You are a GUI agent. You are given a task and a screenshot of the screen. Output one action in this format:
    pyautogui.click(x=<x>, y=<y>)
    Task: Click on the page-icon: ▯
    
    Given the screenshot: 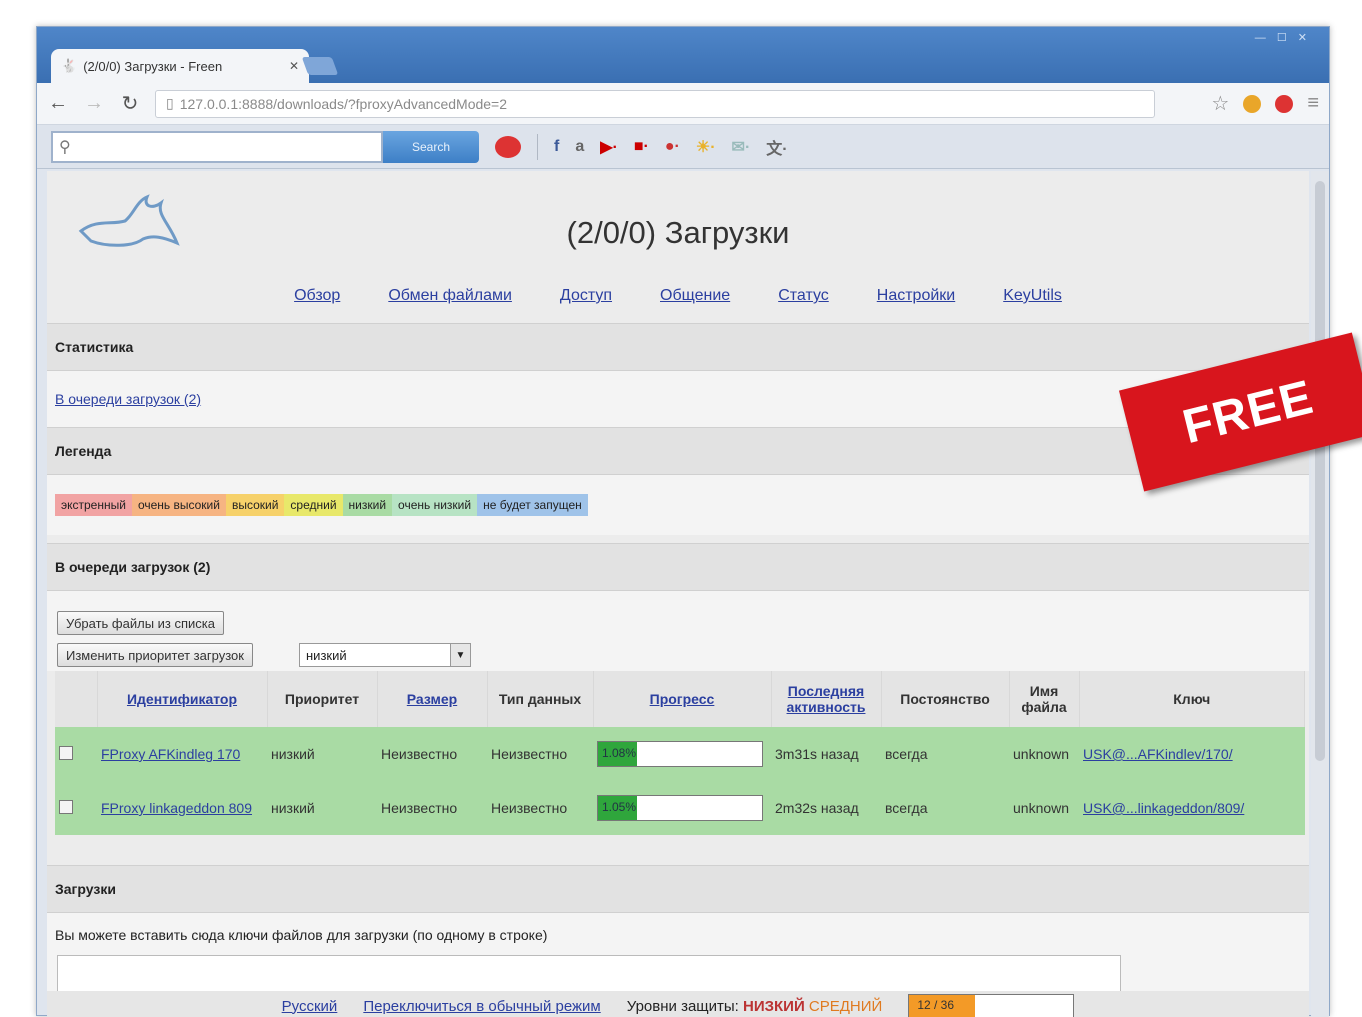 What is the action you would take?
    pyautogui.click(x=170, y=103)
    